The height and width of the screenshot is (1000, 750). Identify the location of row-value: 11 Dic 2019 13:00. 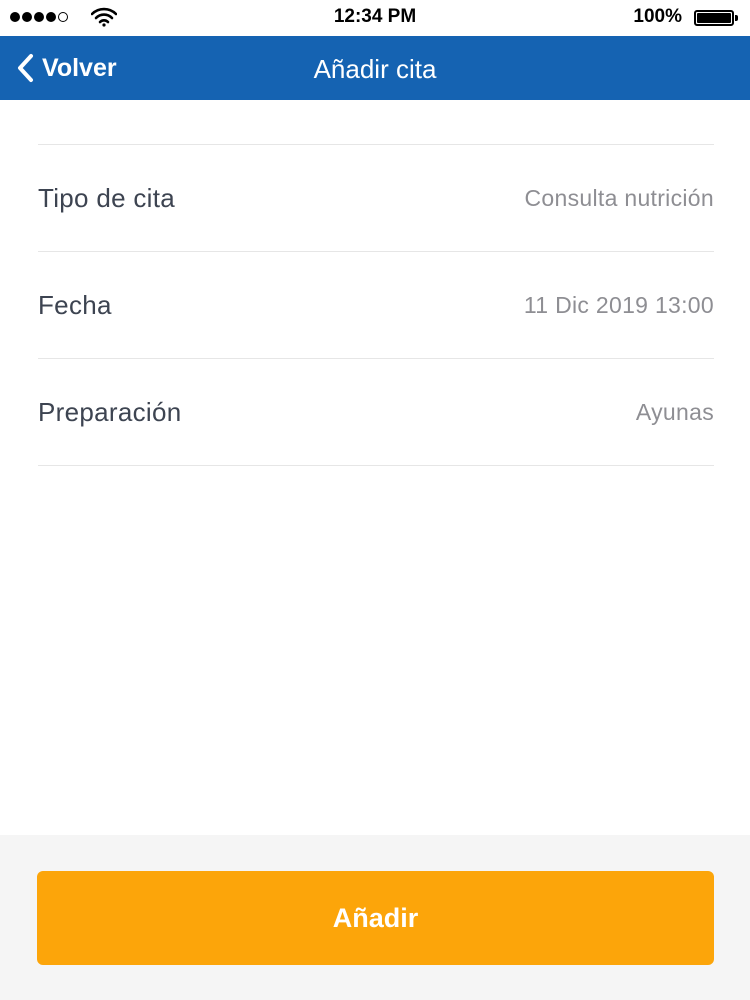
(618, 304).